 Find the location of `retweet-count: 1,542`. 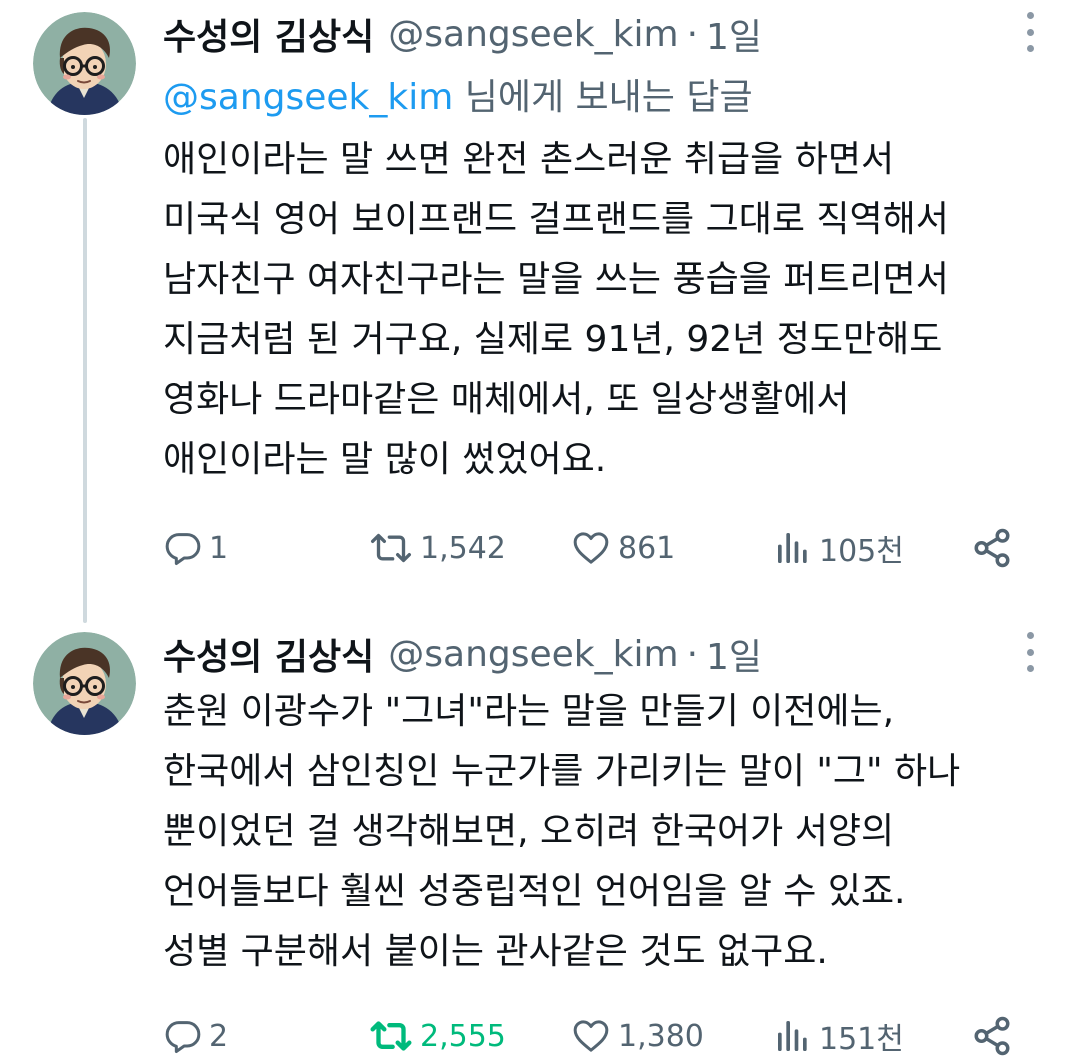

retweet-count: 1,542 is located at coordinates (463, 548).